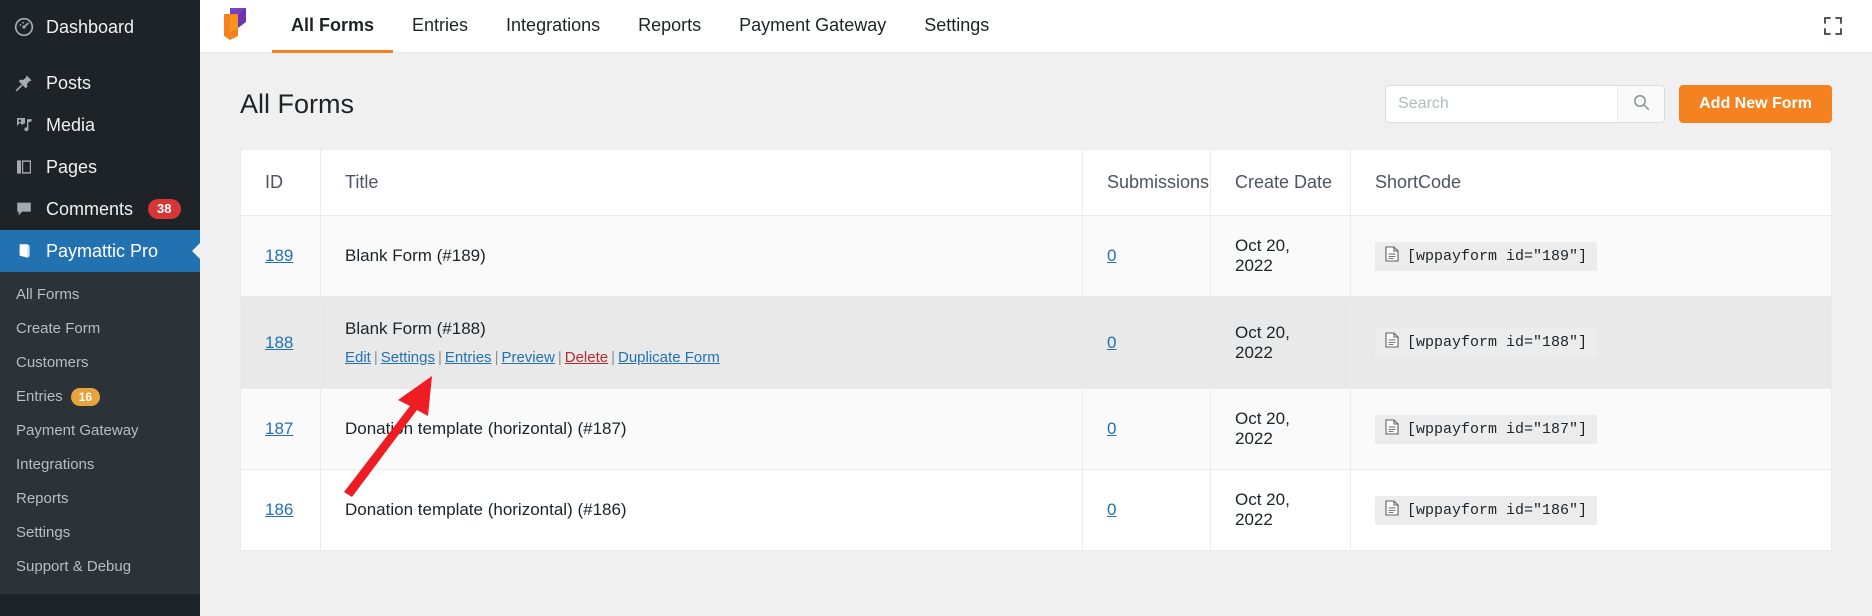 This screenshot has width=1872, height=616. I want to click on form-title: Blank Form (#189), so click(415, 255).